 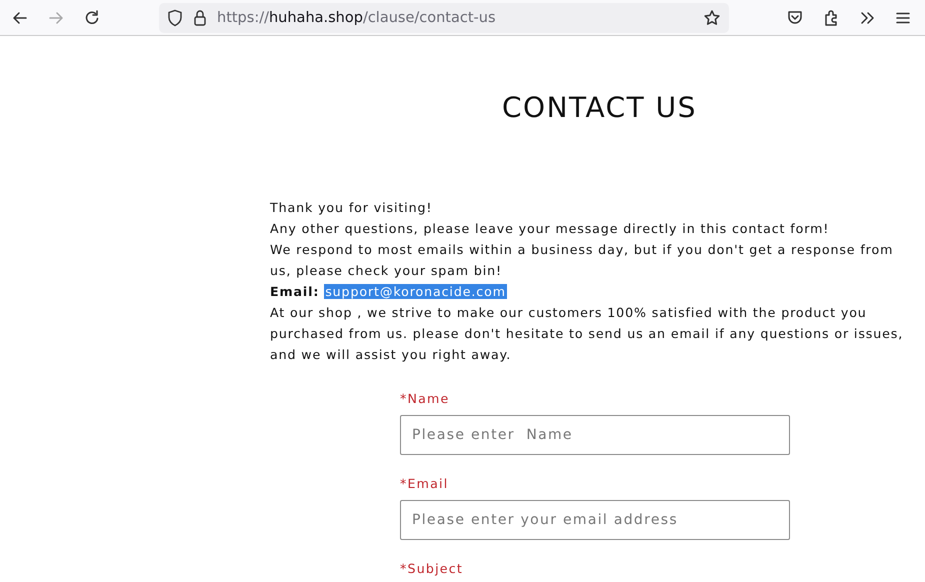 What do you see at coordinates (425, 484) in the screenshot?
I see `field-label: *Email` at bounding box center [425, 484].